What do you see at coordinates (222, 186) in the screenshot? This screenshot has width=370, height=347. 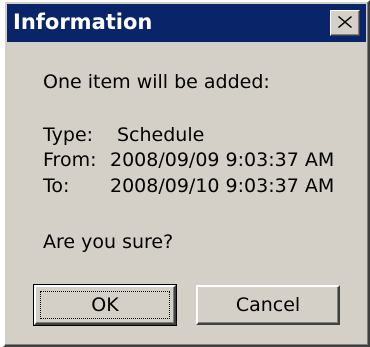 I see `to-value: 2008/09/10 9:03:37 AM` at bounding box center [222, 186].